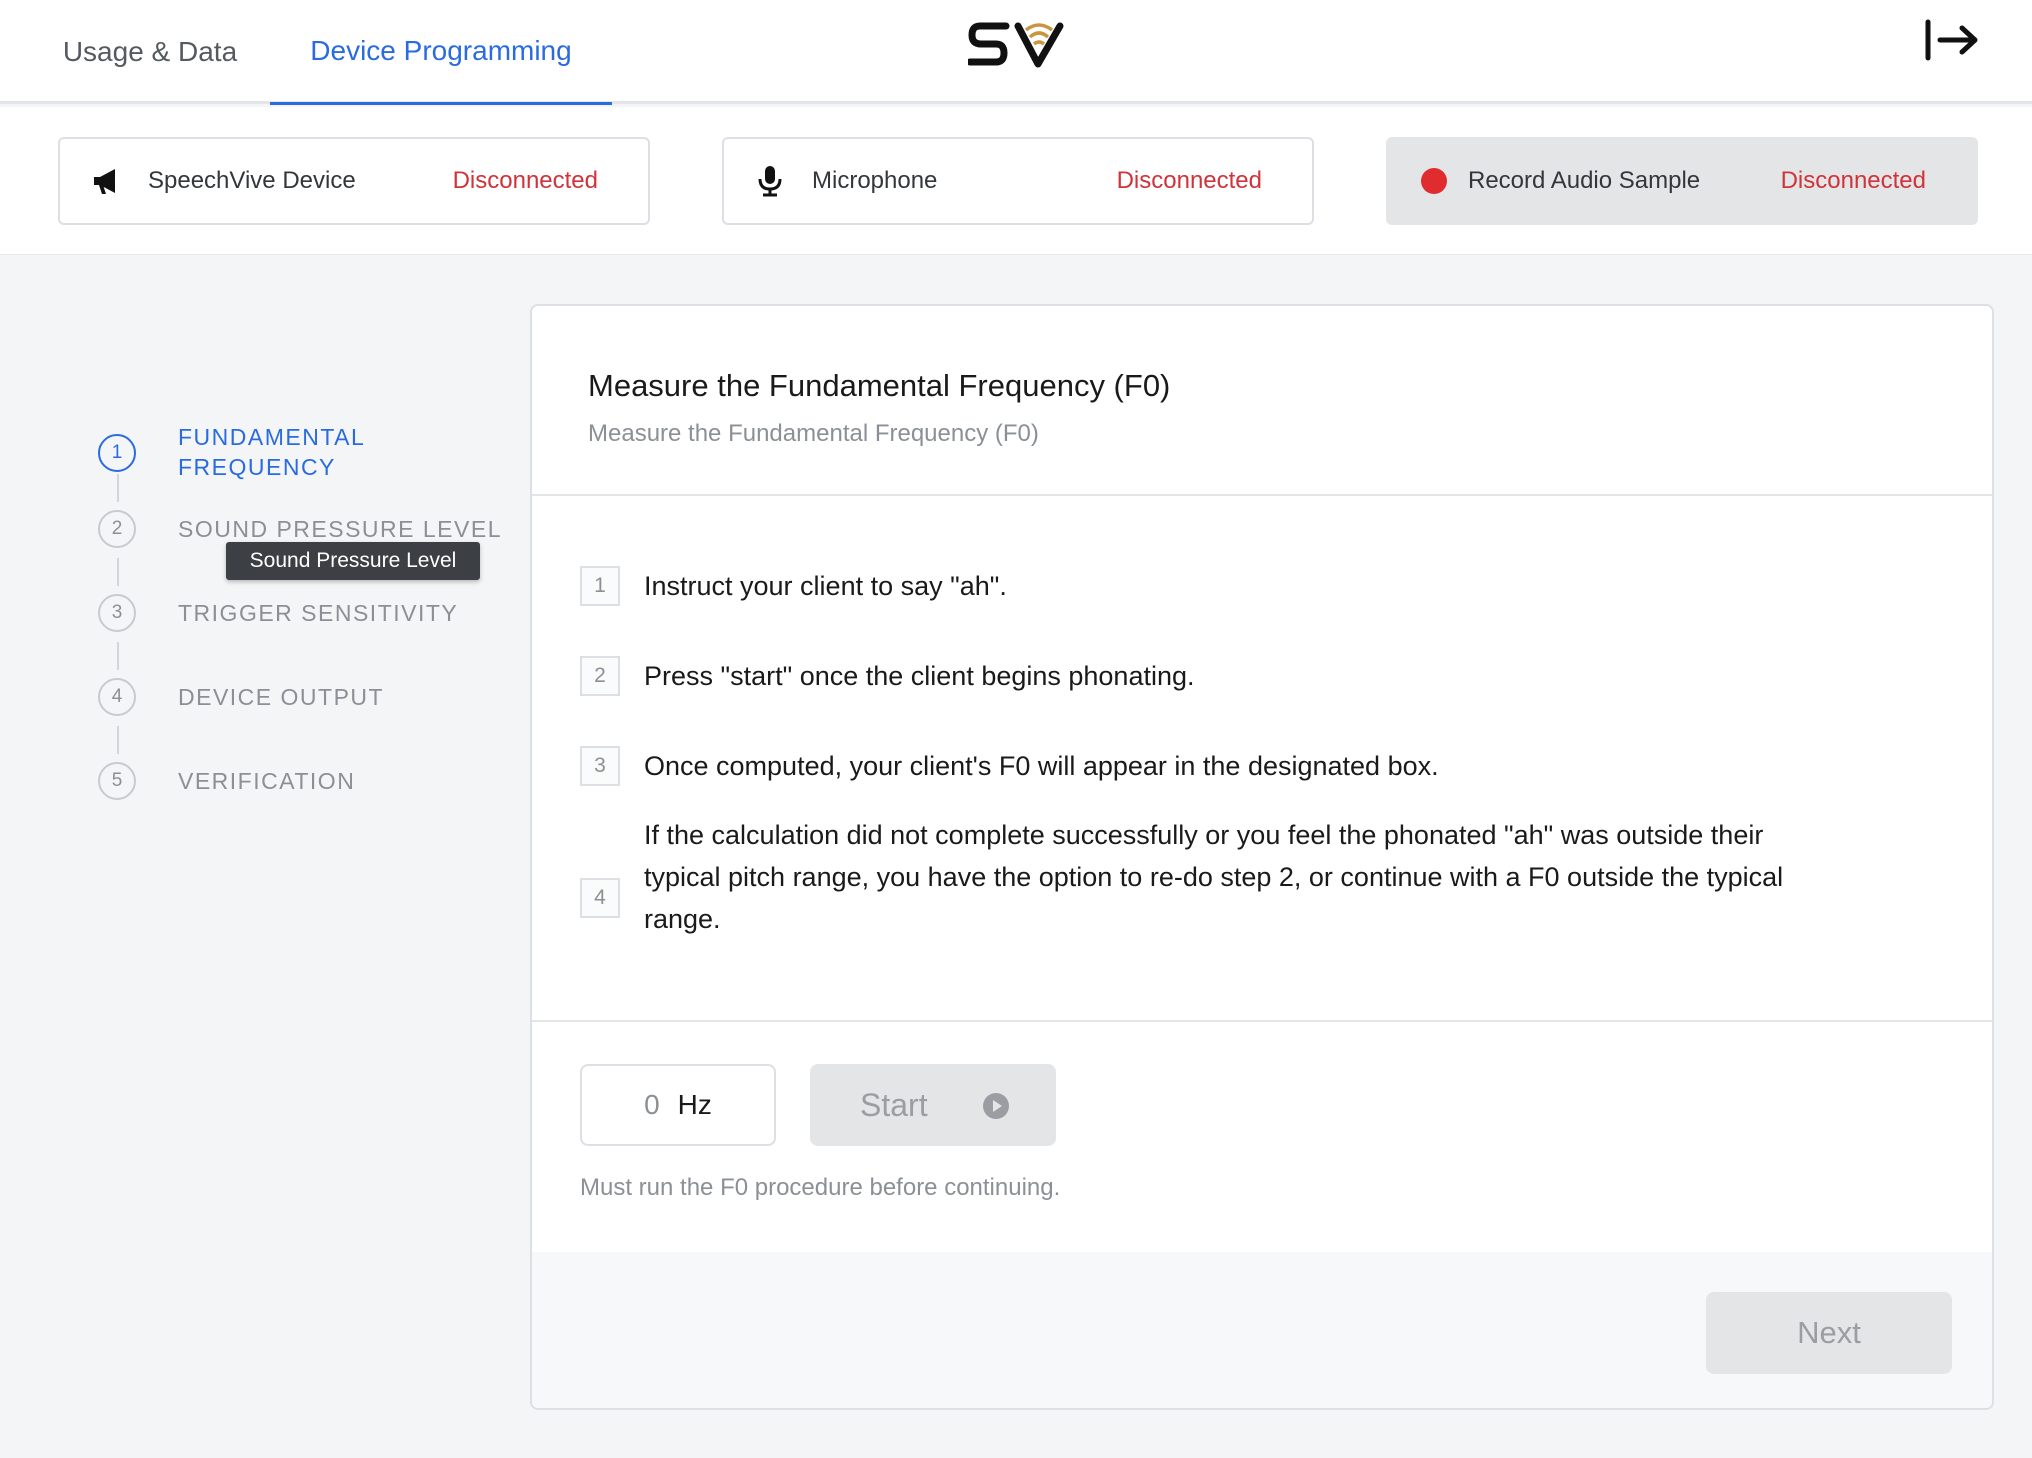 This screenshot has height=1458, width=2032. Describe the element at coordinates (875, 180) in the screenshot. I see `status-label: Microphone` at that location.